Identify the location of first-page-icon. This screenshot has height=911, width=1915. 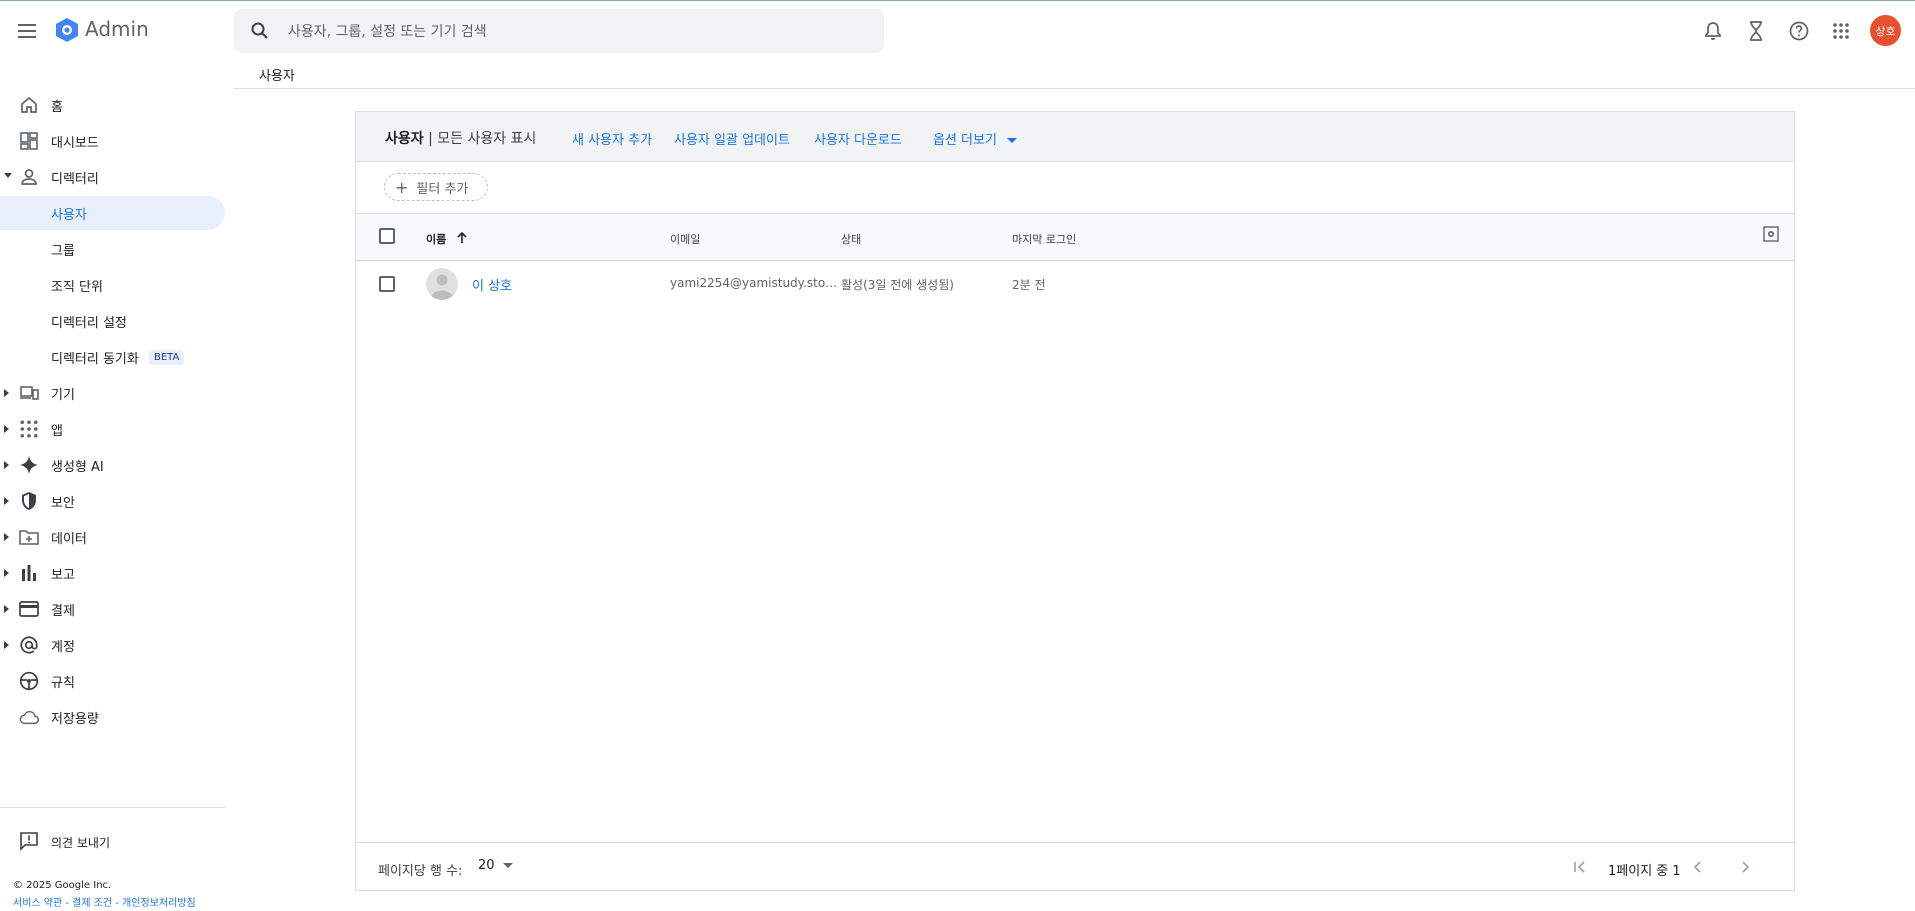
(1579, 867).